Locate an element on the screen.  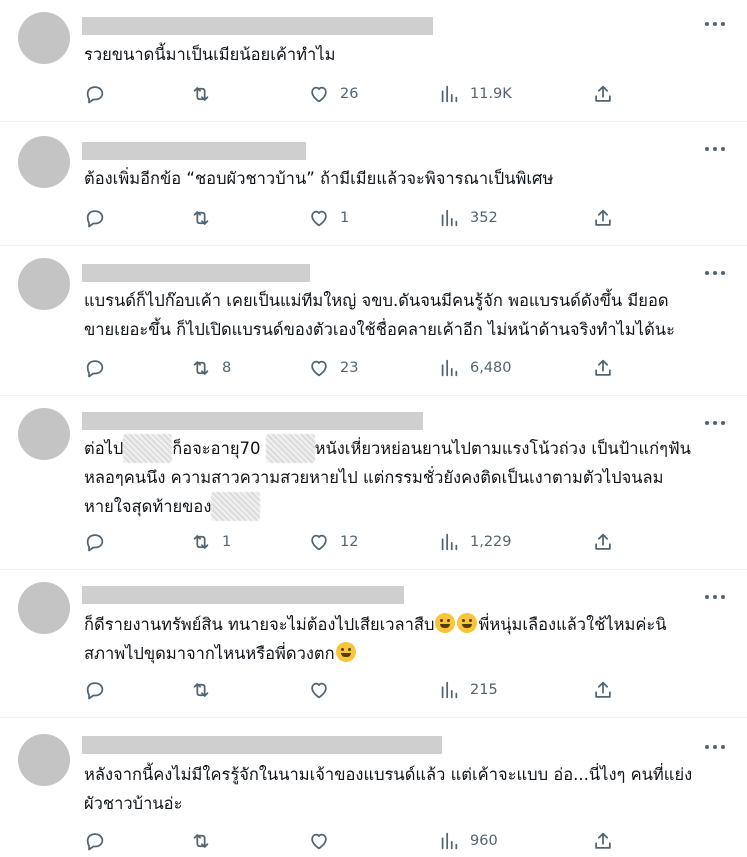
action-bar: 1 12 1,229 is located at coordinates (354, 542).